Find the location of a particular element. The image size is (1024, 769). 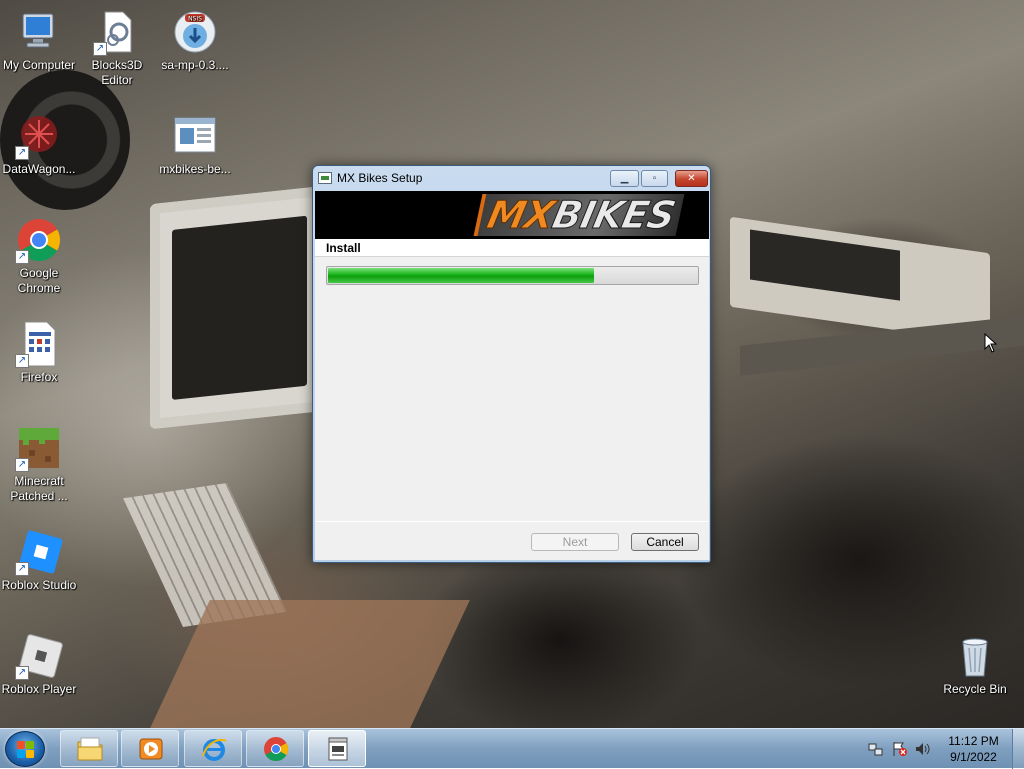

start-button is located at coordinates (25, 749).